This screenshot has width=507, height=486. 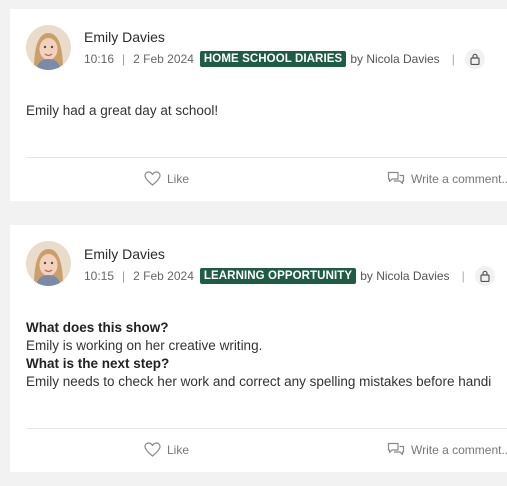 I want to click on category-tag: HOME SCHOOL DIARIES, so click(x=273, y=59).